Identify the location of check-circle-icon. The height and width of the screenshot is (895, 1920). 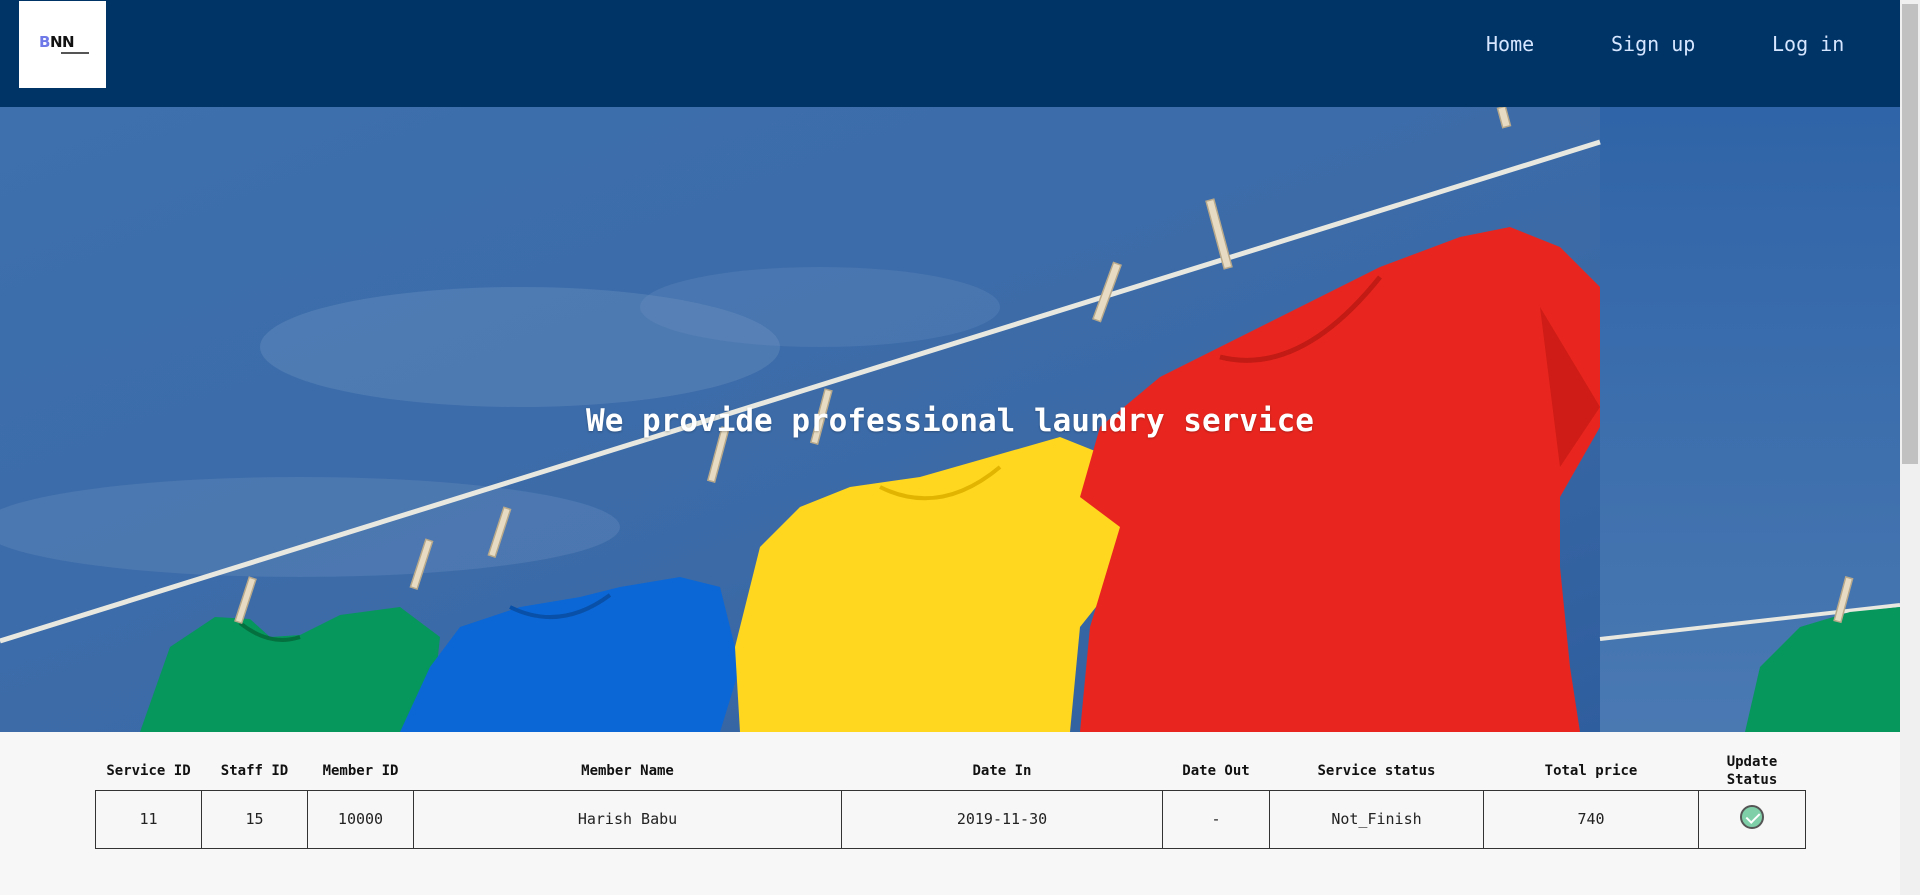
(1752, 817).